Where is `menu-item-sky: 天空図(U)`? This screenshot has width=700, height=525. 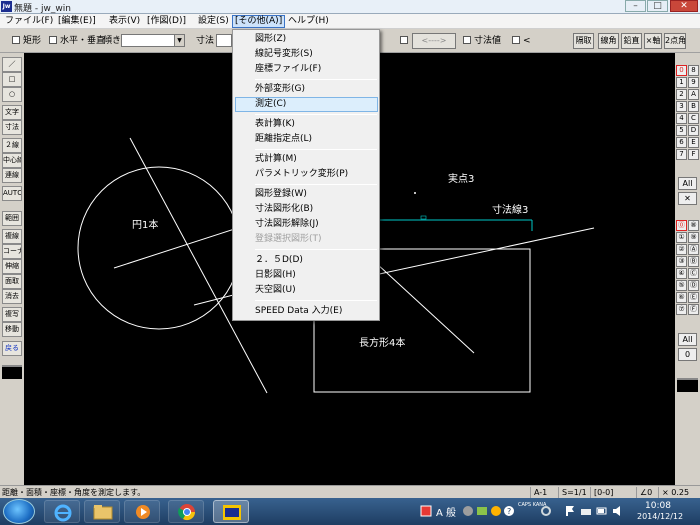
menu-item-sky: 天空図(U) is located at coordinates (275, 290).